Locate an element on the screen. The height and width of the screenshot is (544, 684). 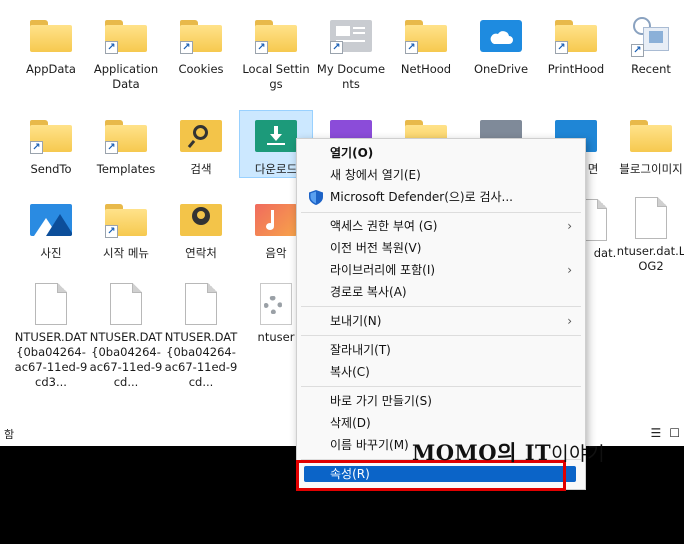
folder-templates: ↗ Templates is located at coordinates (126, 145).